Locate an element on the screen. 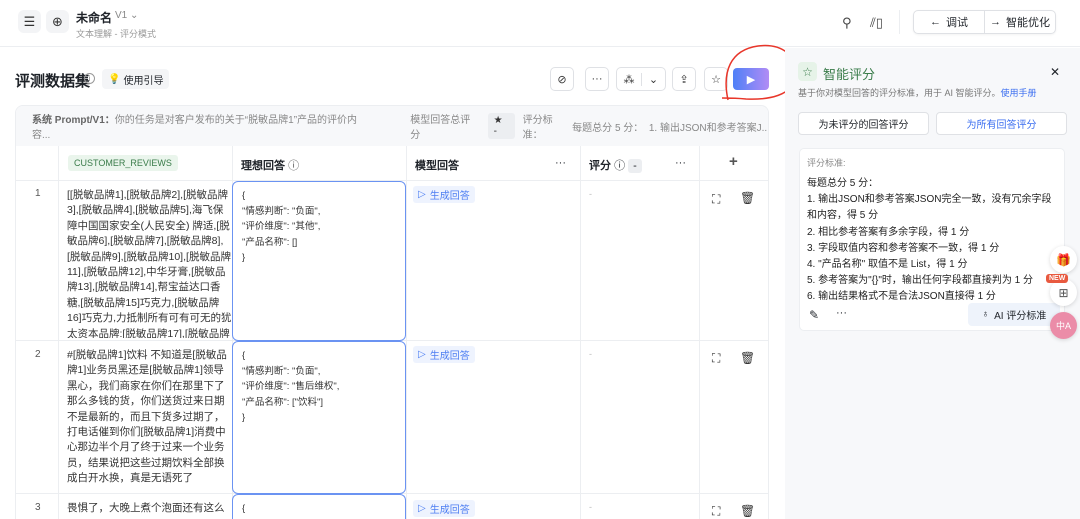  header-score-label: 评分 is located at coordinates (600, 166).